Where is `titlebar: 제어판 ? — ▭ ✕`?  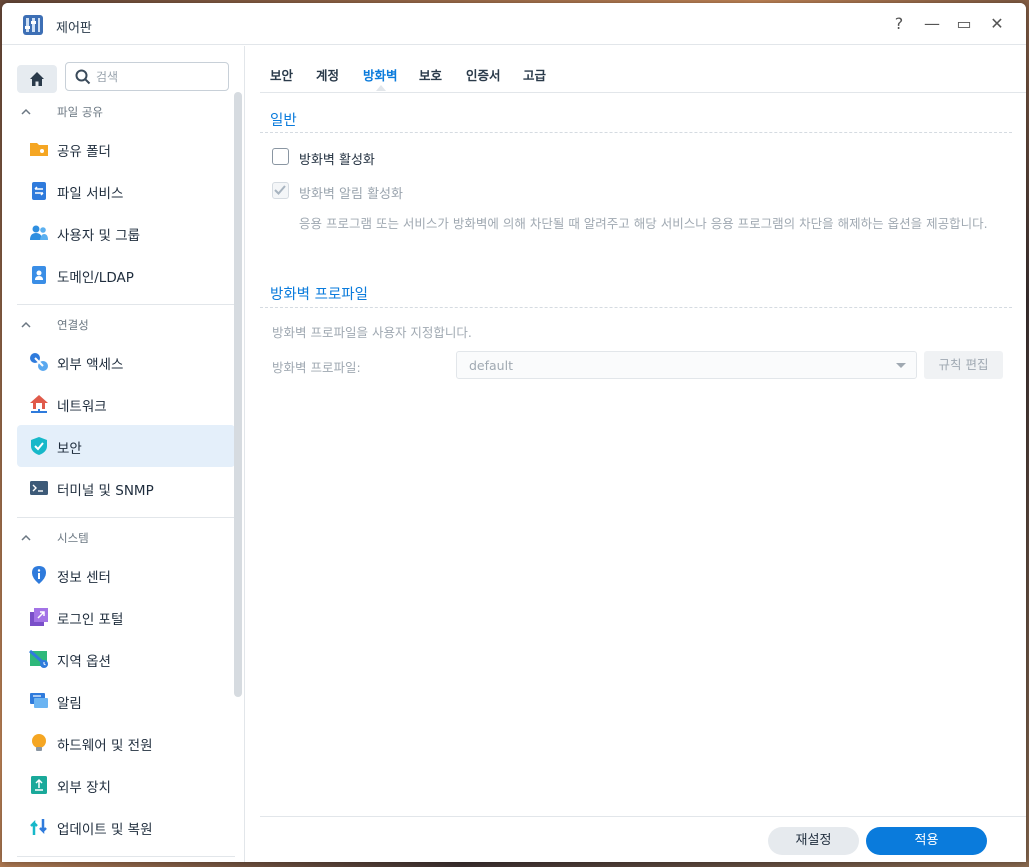 titlebar: 제어판 ? — ▭ ✕ is located at coordinates (514, 24).